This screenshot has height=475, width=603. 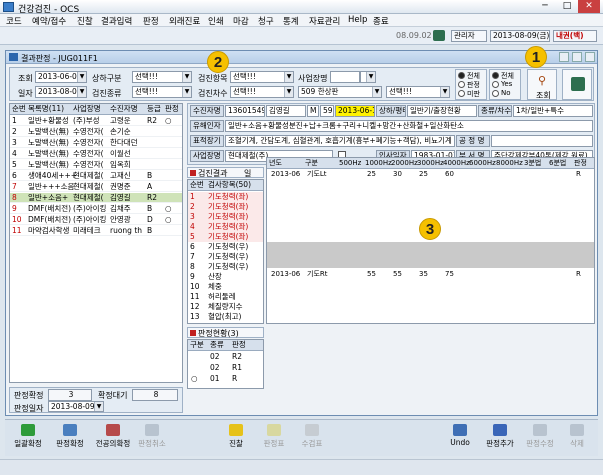 I want to click on table-row: 10 DMF(배치전) (주)아이킹 안영광 D ○, so click(x=96, y=220).